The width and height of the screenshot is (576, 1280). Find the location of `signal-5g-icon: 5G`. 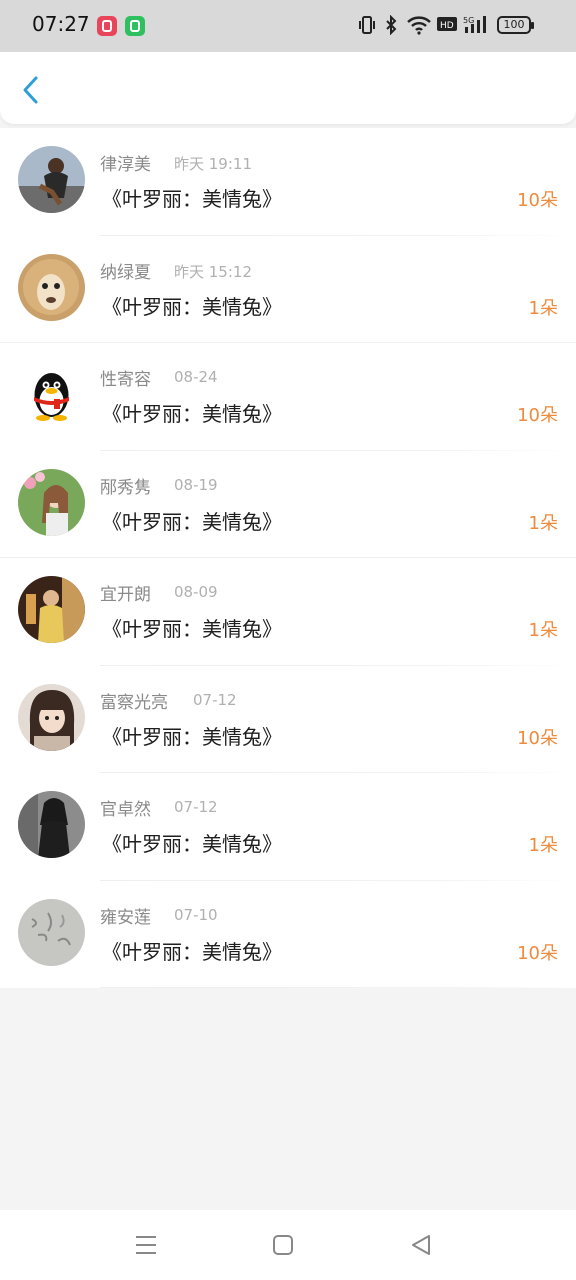

signal-5g-icon: 5G is located at coordinates (477, 27).